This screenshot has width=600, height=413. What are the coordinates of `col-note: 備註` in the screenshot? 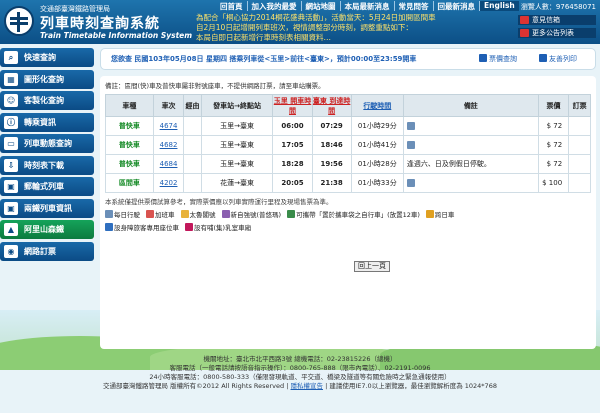 It's located at (470, 105).